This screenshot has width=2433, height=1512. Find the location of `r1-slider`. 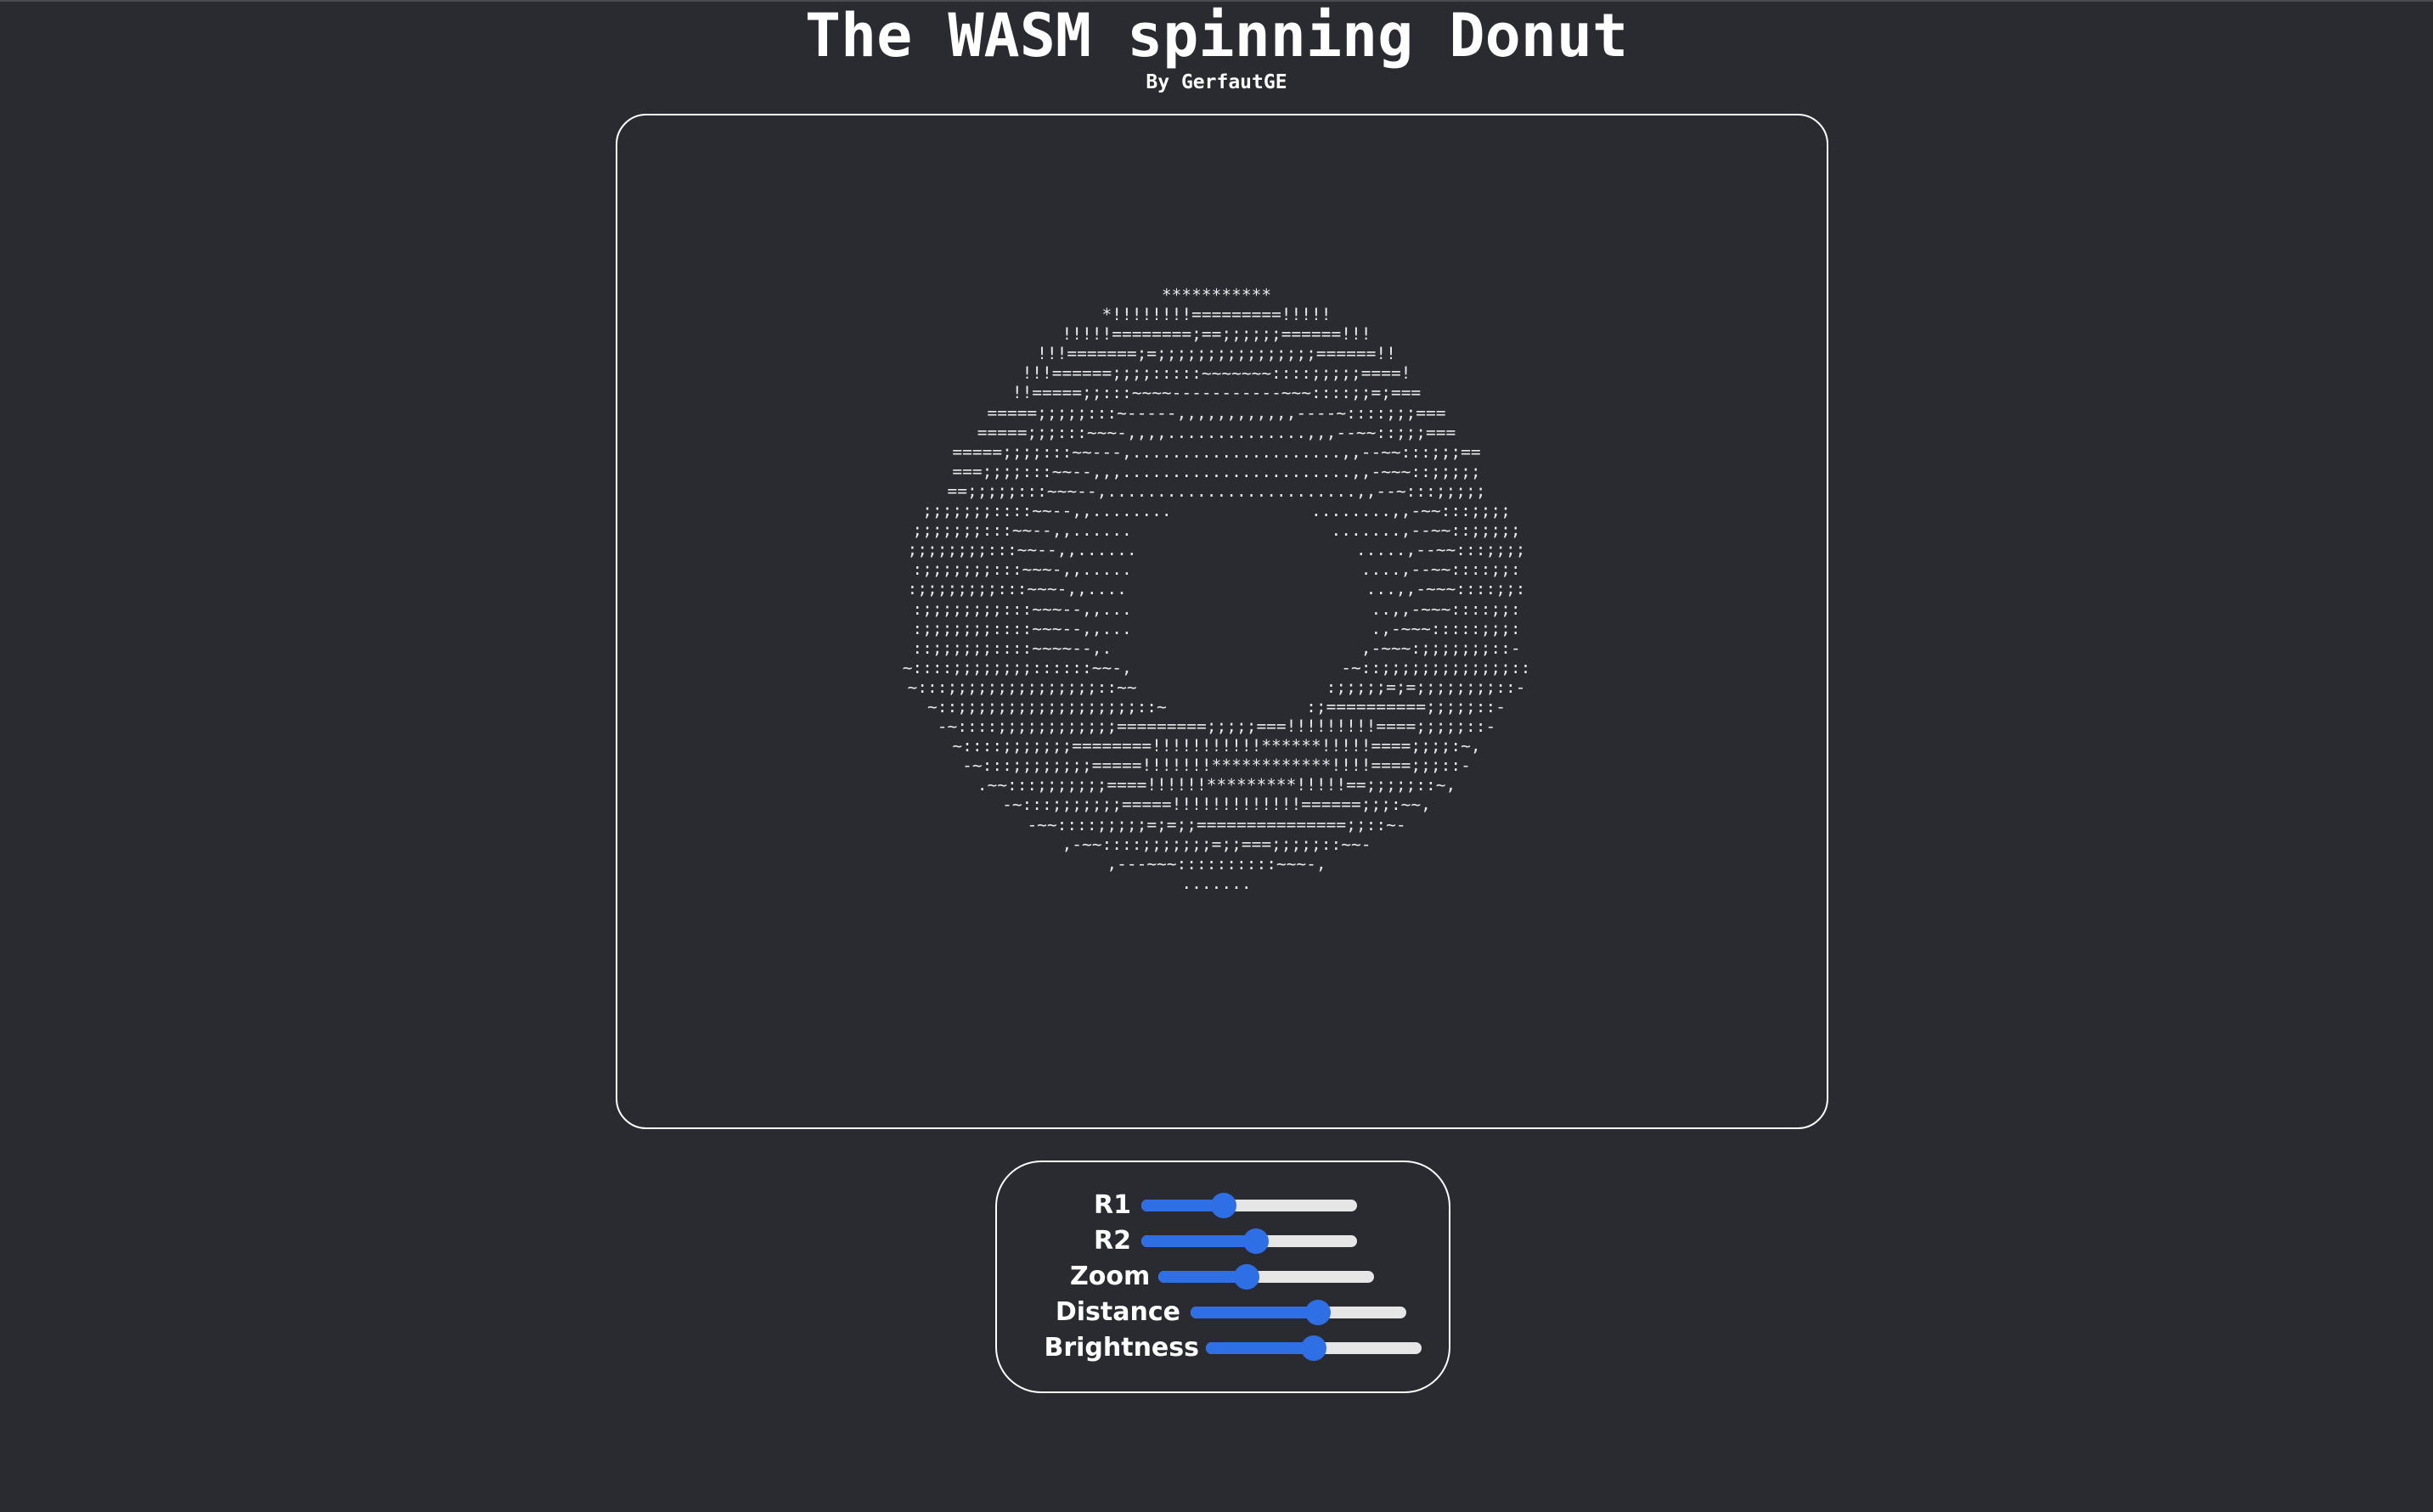

r1-slider is located at coordinates (1249, 1206).